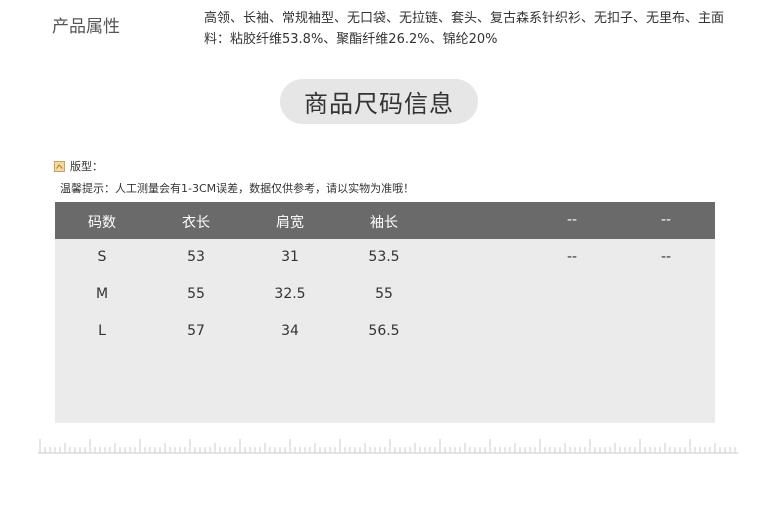  I want to click on header-size: 码数, so click(102, 223).